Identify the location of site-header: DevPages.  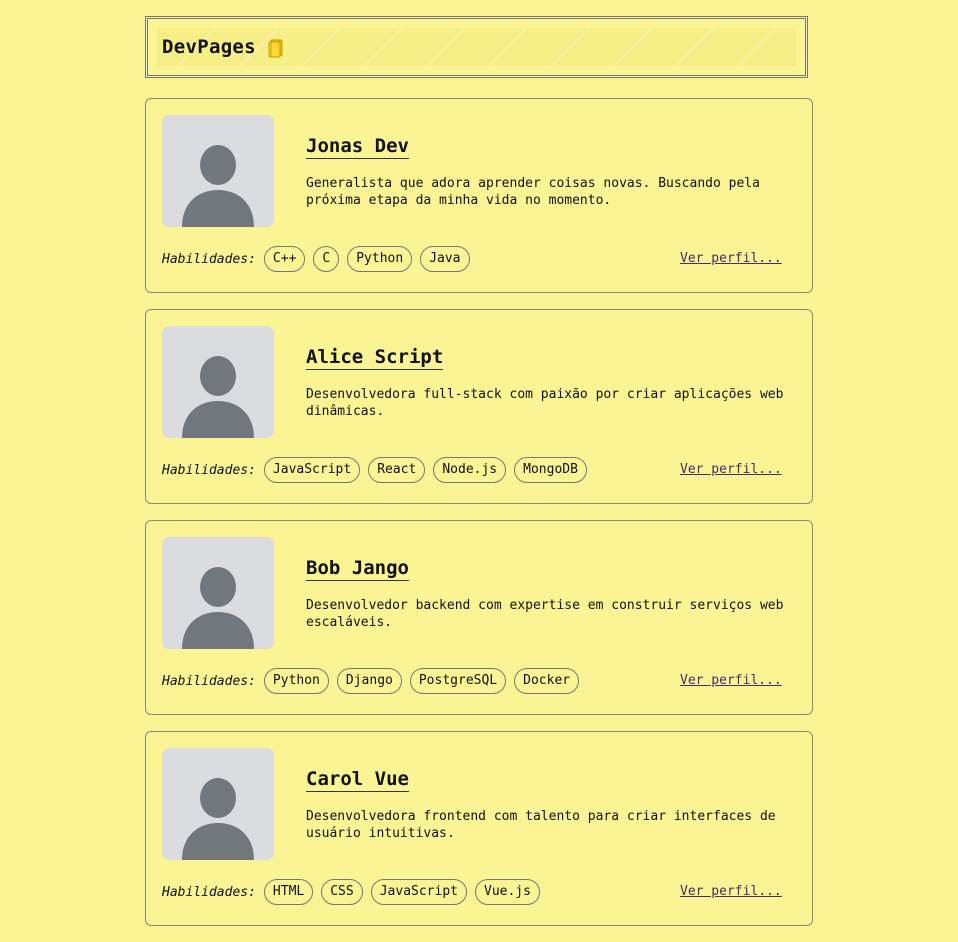
(476, 47).